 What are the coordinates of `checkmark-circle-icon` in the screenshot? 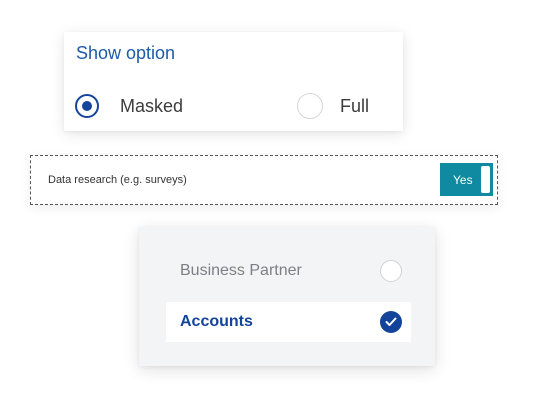 It's located at (391, 322).